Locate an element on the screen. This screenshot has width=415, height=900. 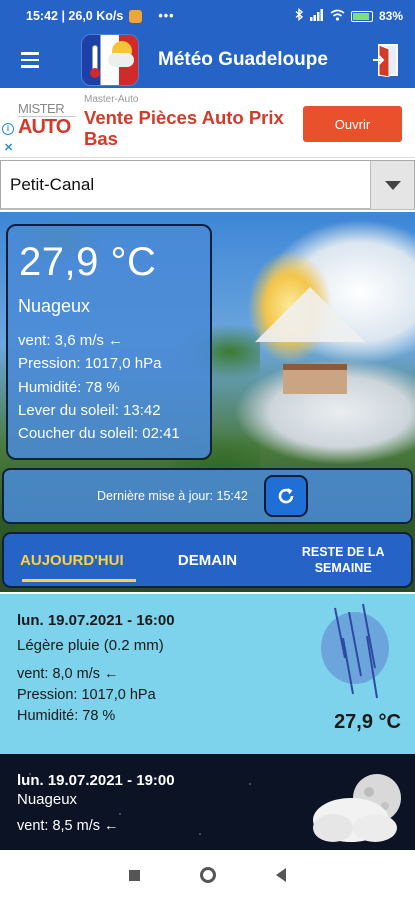
current-temperature: 27,9 °C is located at coordinates (88, 262).